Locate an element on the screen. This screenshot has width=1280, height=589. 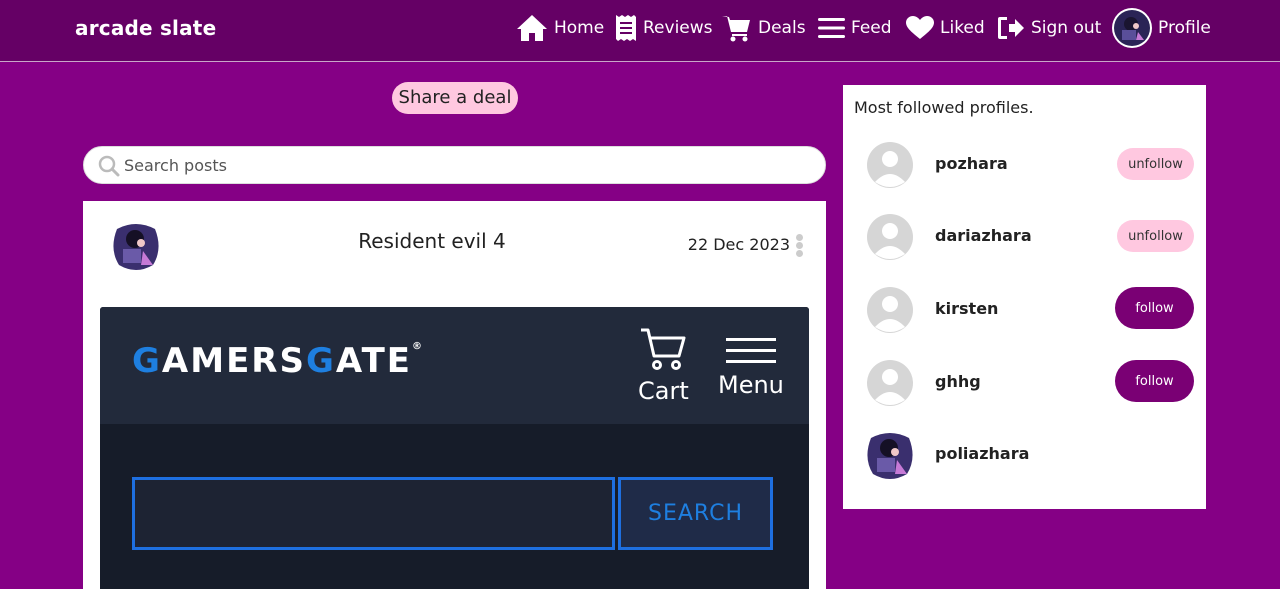
home-icon is located at coordinates (532, 28).